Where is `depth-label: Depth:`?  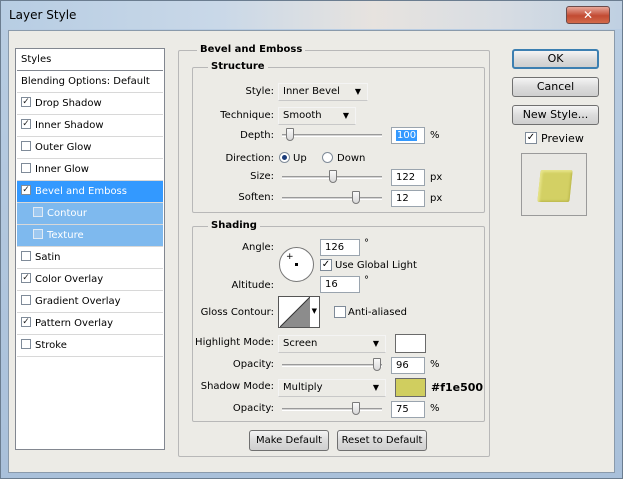 depth-label: Depth: is located at coordinates (257, 135).